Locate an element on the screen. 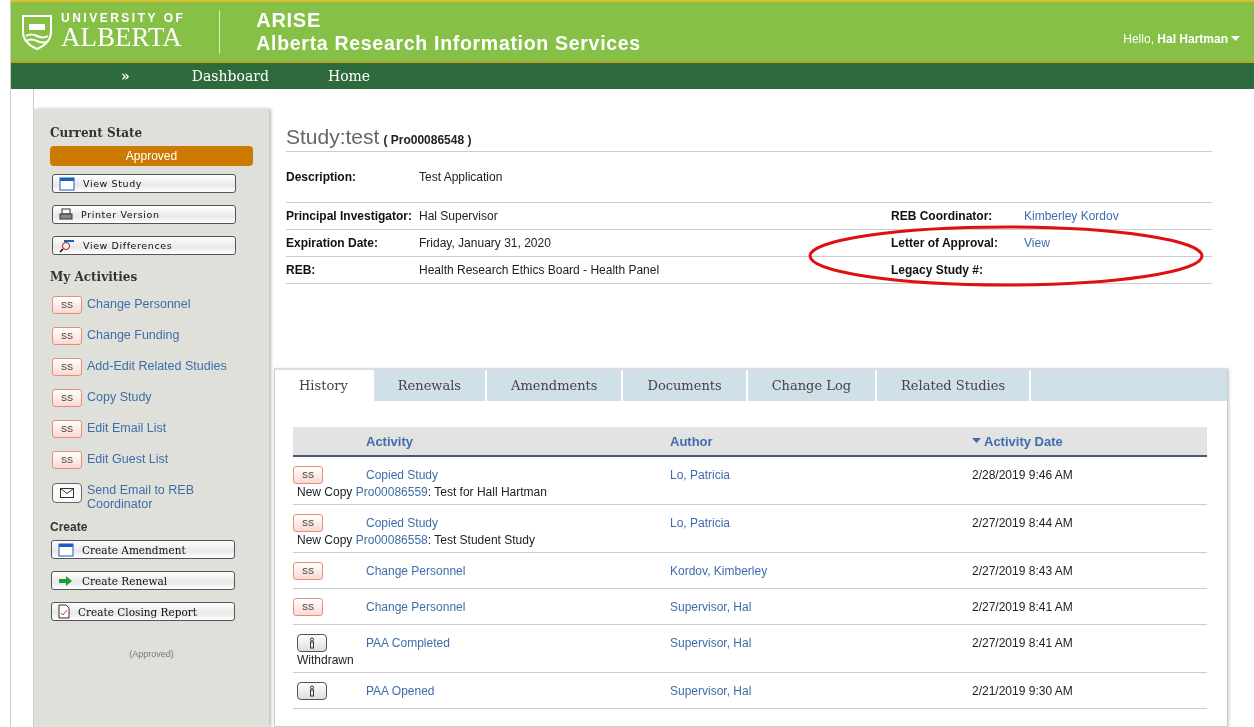  app-full-name: Alberta Research Information Services is located at coordinates (448, 43).